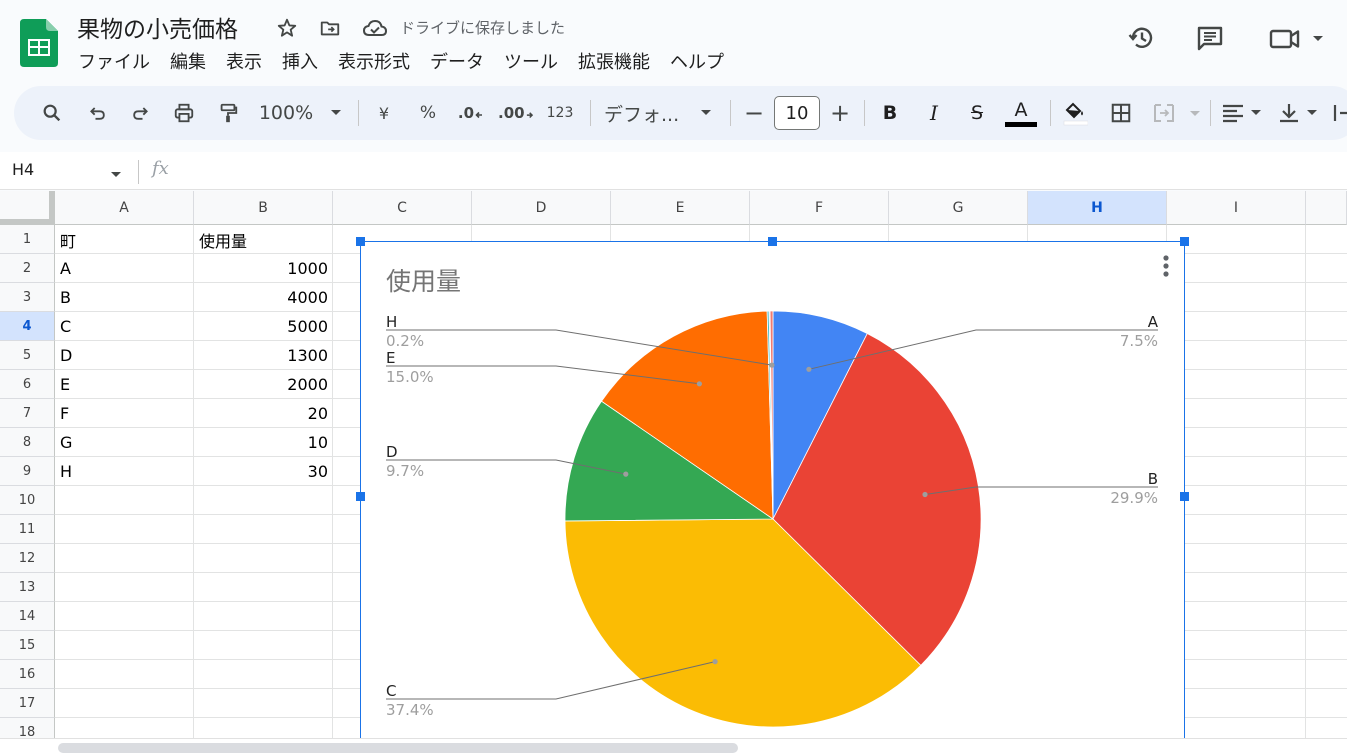 The width and height of the screenshot is (1347, 756). I want to click on cell-b5: 1300, so click(263, 355).